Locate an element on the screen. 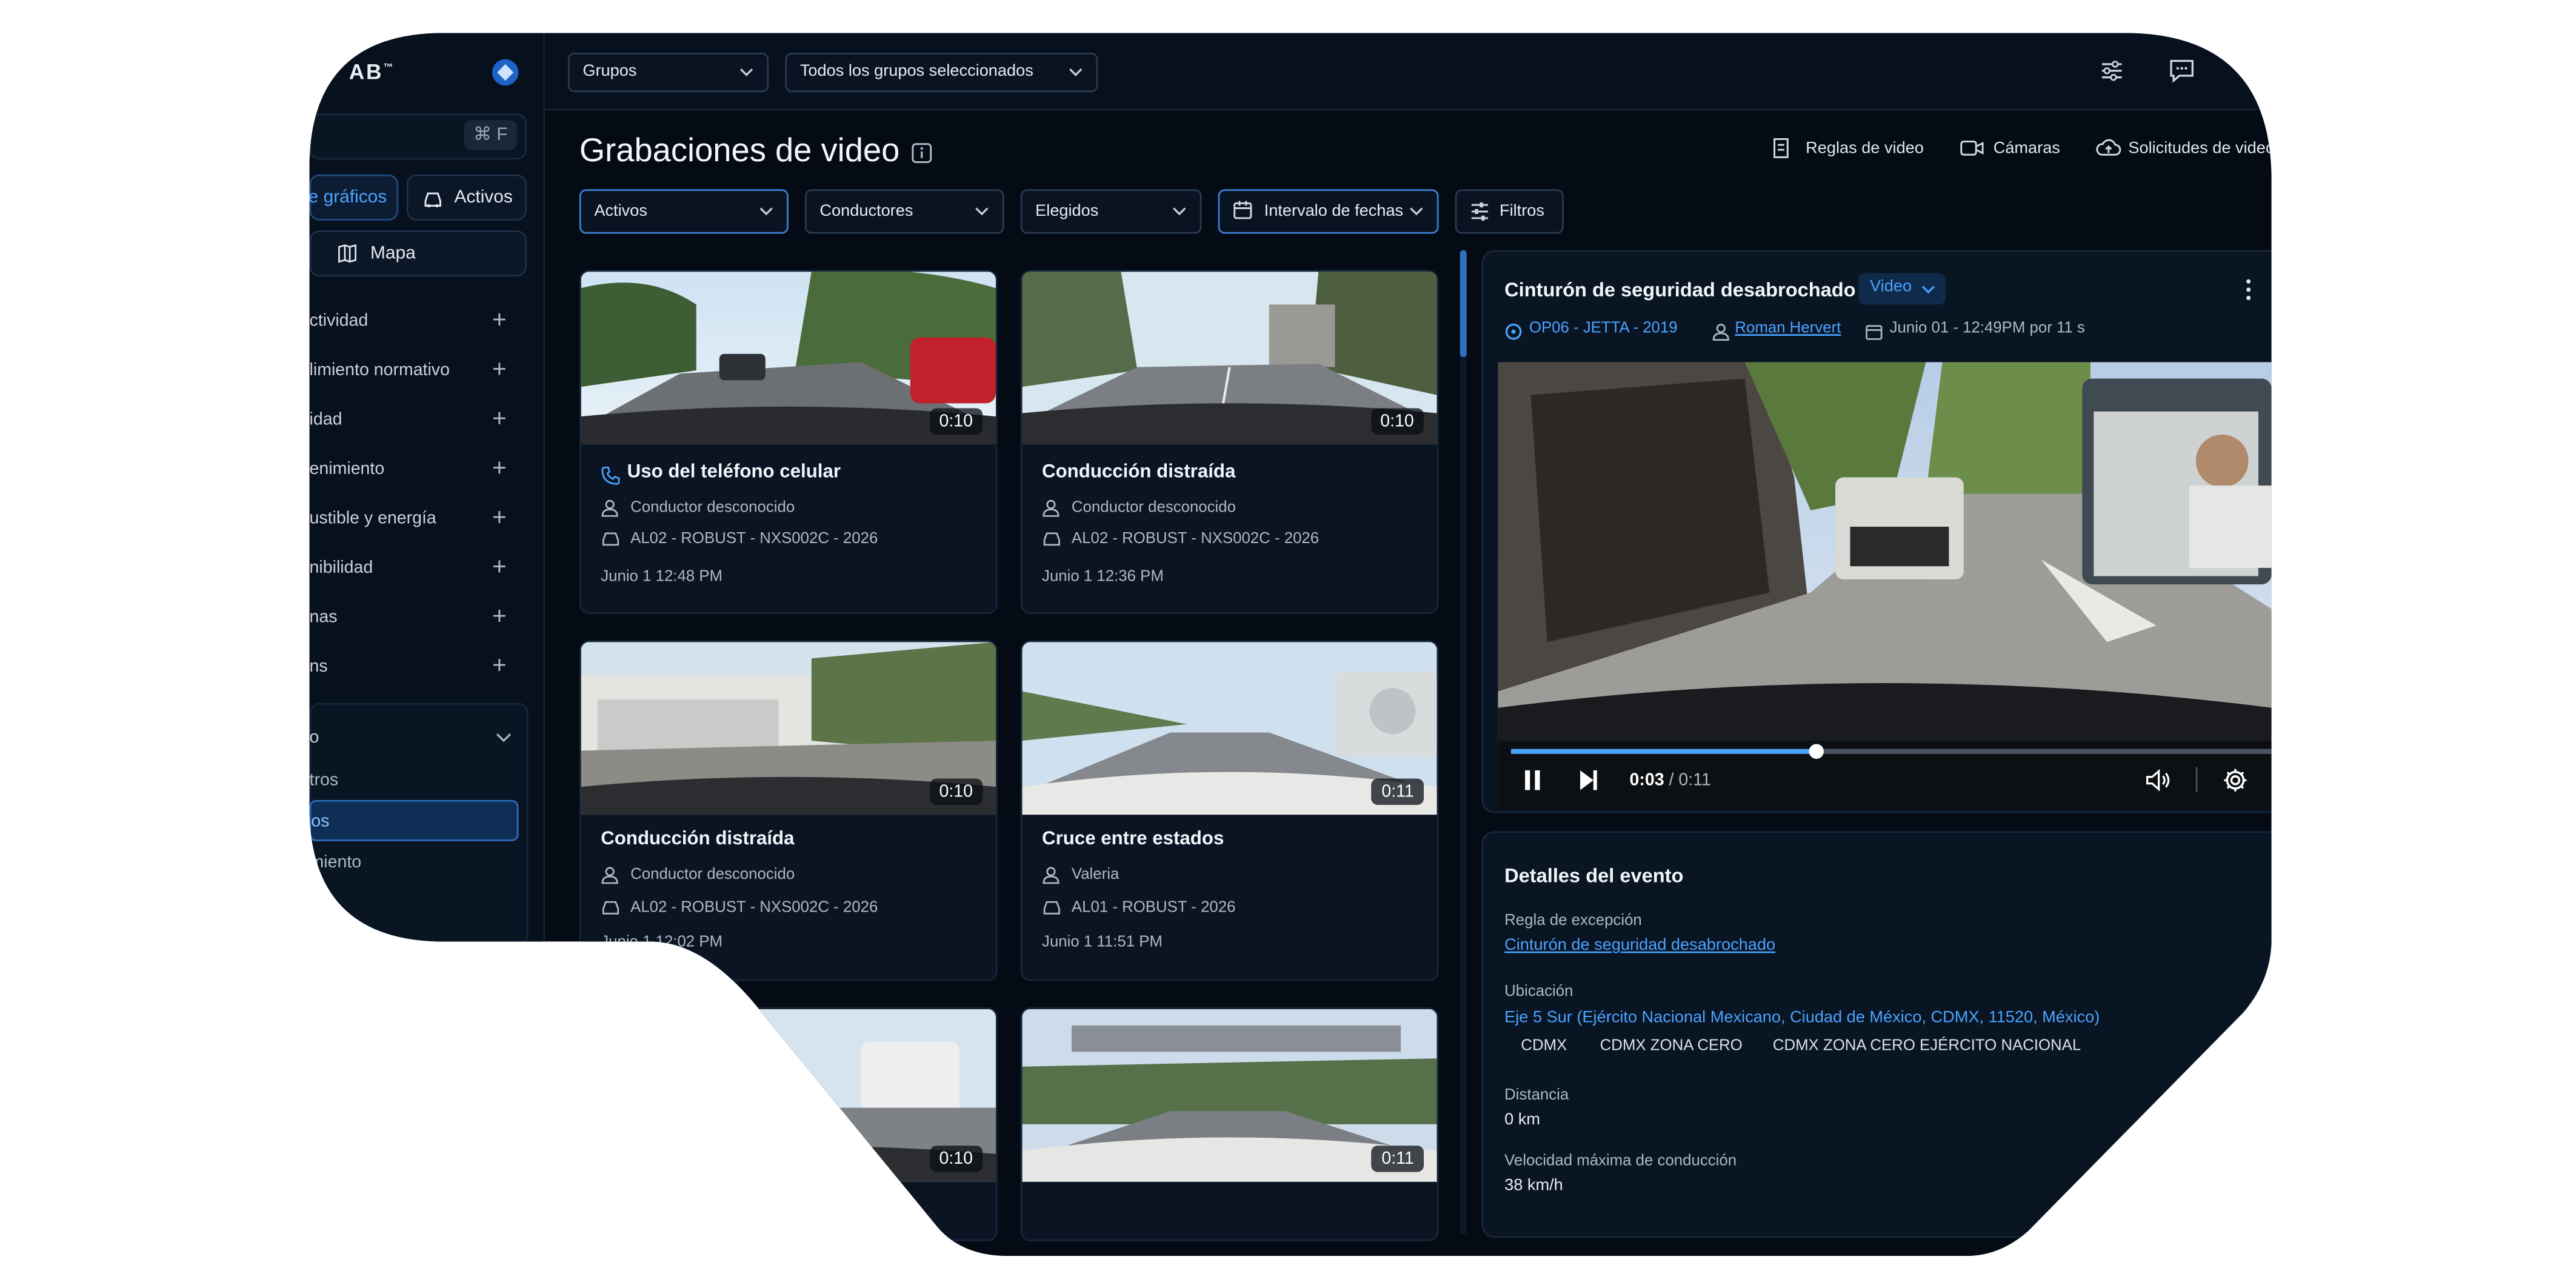 The image size is (2576, 1288). location-label: Ubicación is located at coordinates (1538, 992).